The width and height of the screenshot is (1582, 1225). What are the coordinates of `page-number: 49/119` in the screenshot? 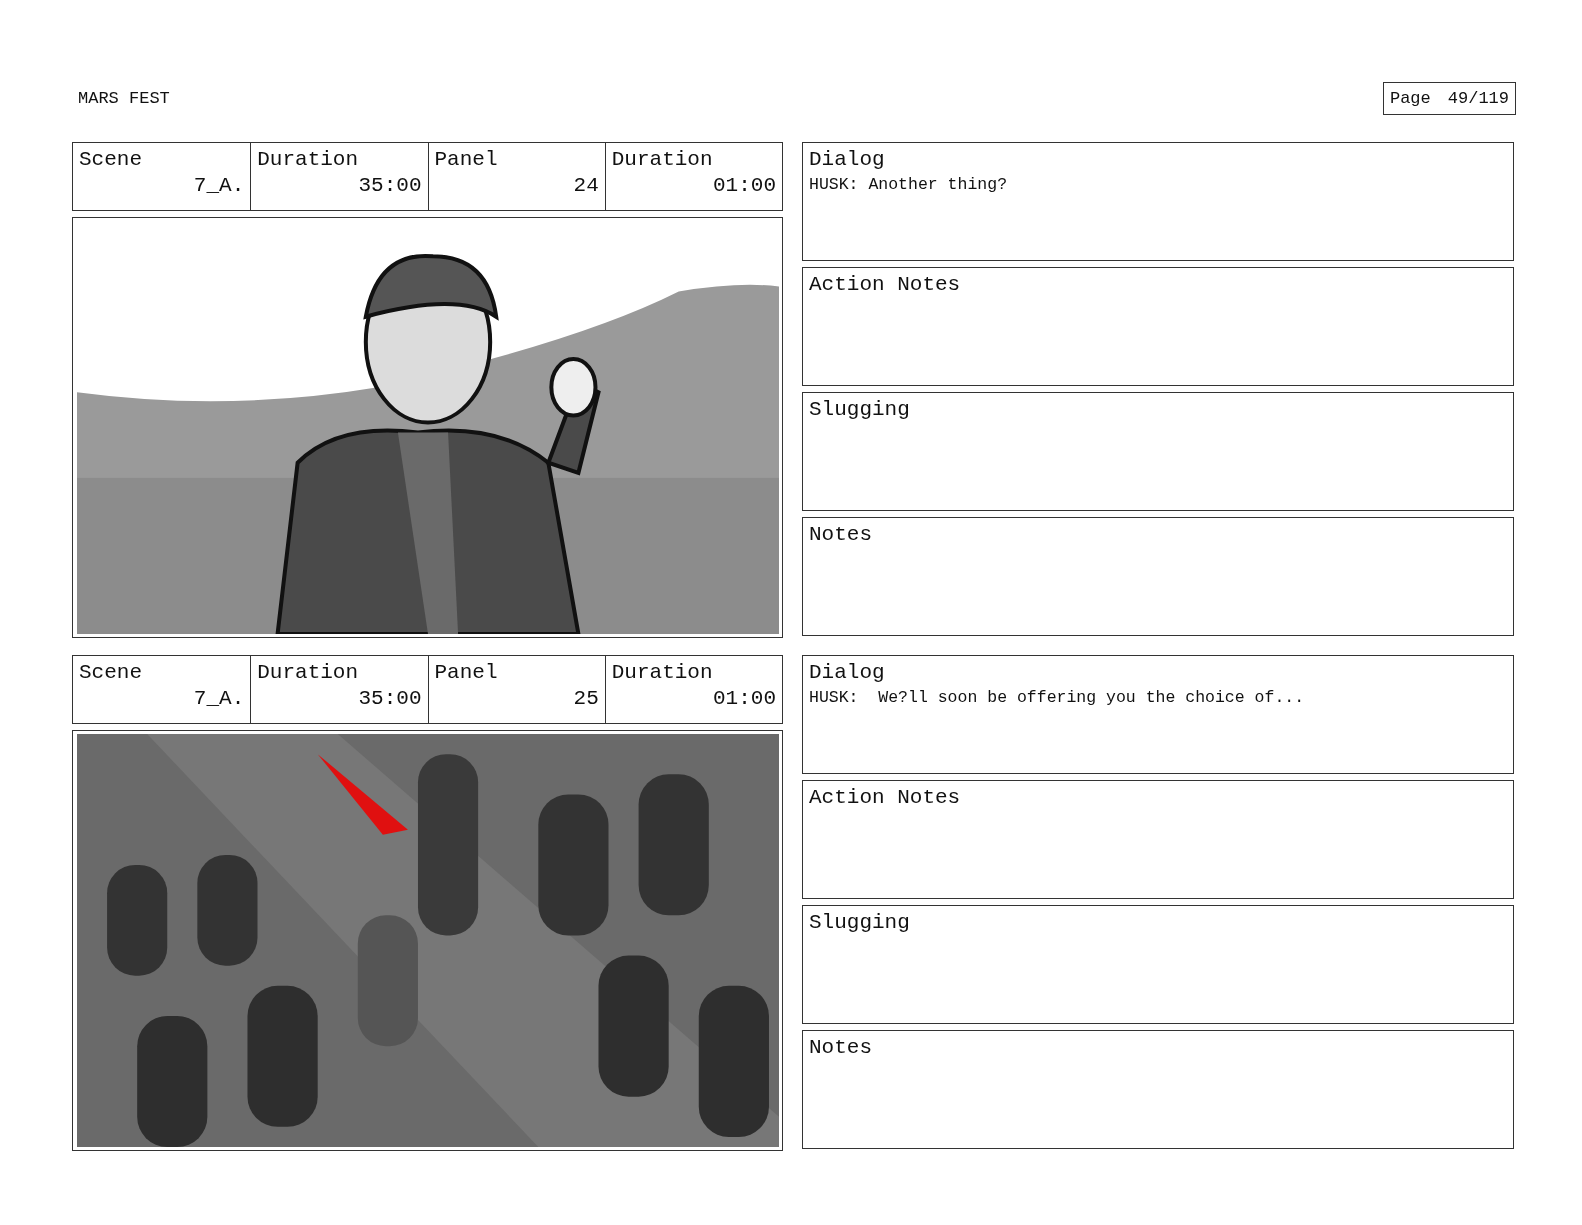 It's located at (1478, 98).